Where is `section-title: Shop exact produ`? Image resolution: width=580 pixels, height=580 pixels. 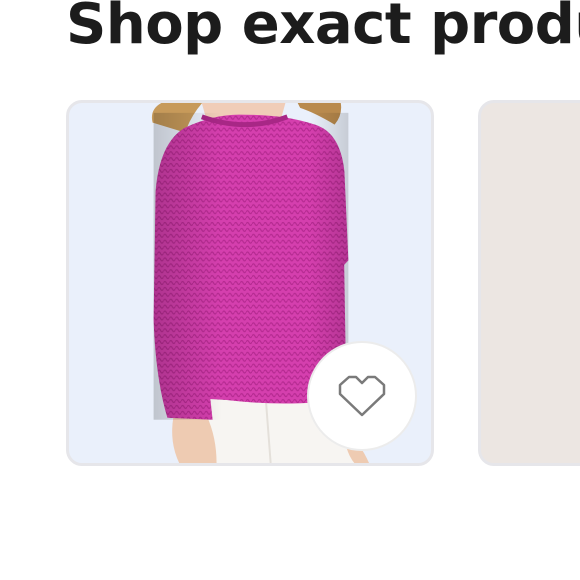 section-title: Shop exact produ is located at coordinates (323, 28).